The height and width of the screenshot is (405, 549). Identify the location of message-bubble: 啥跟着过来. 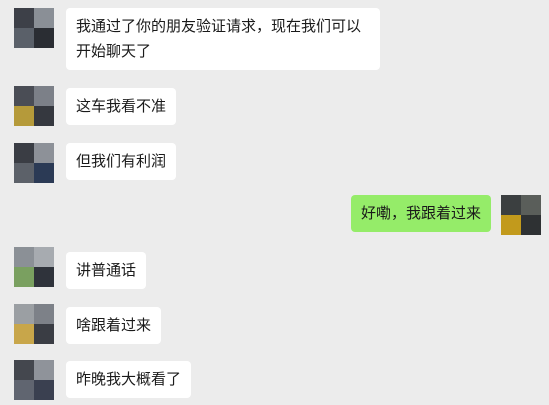
(114, 325).